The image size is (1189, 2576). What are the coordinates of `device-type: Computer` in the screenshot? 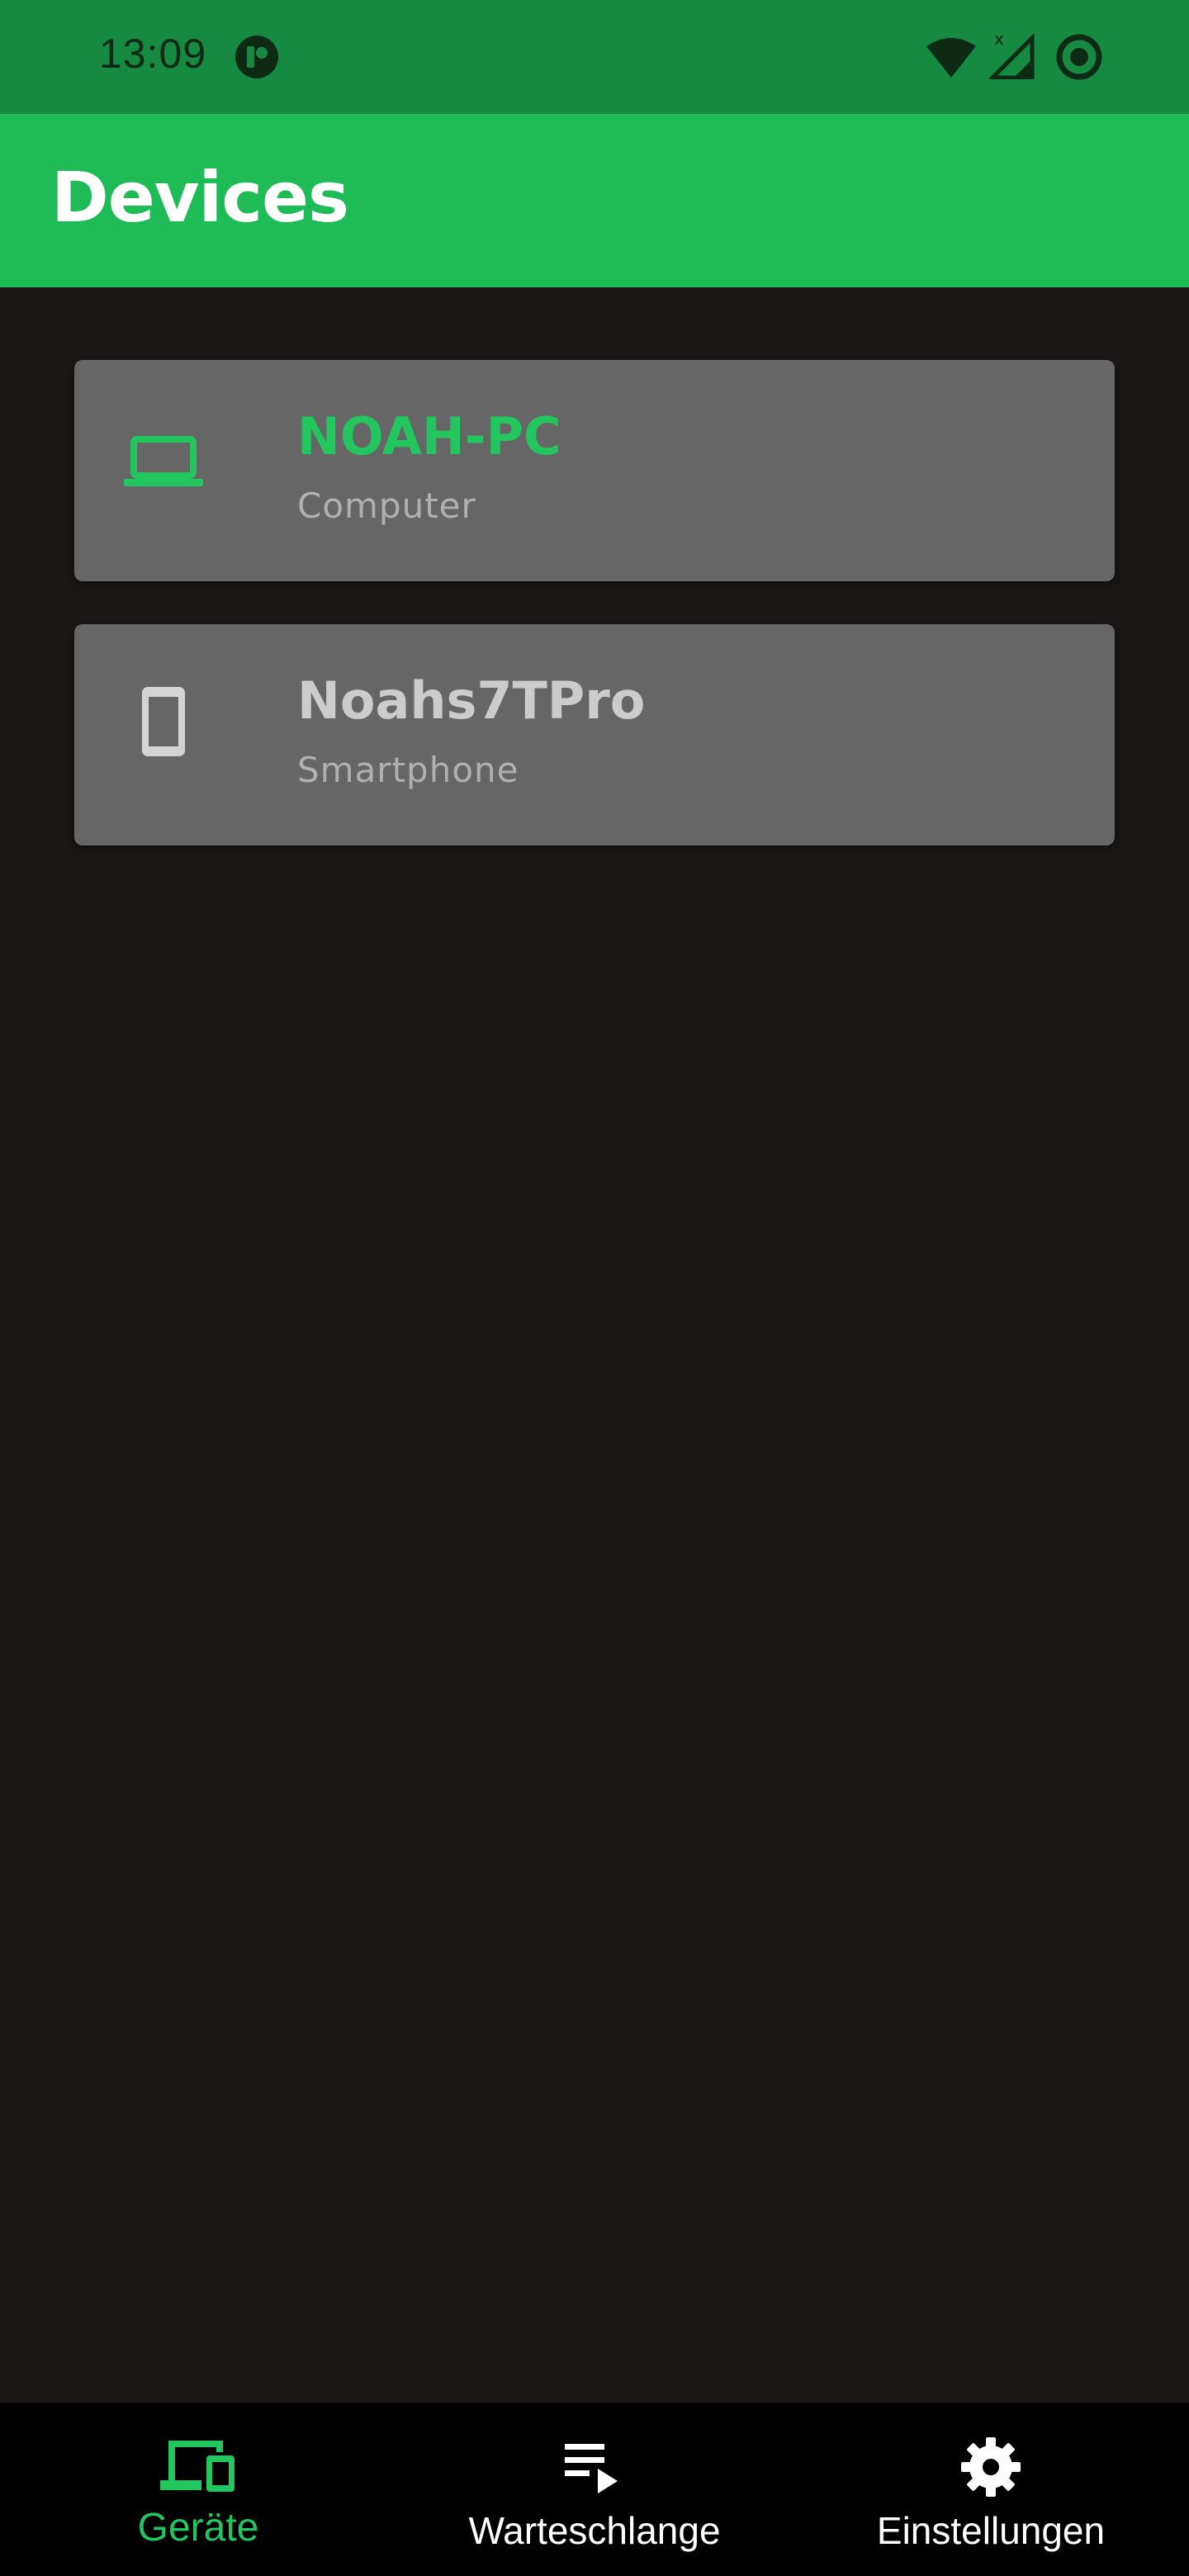 It's located at (386, 505).